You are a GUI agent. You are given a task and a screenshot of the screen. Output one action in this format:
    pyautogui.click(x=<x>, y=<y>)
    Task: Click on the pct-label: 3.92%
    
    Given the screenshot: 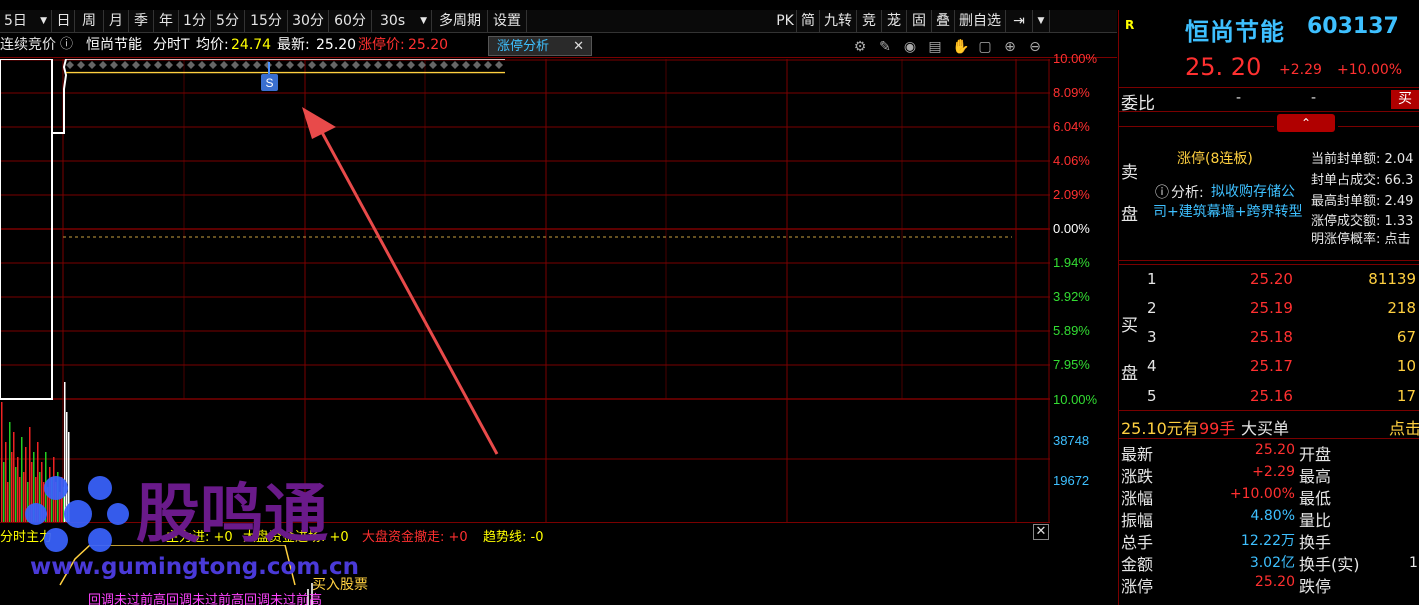 What is the action you would take?
    pyautogui.click(x=1071, y=296)
    